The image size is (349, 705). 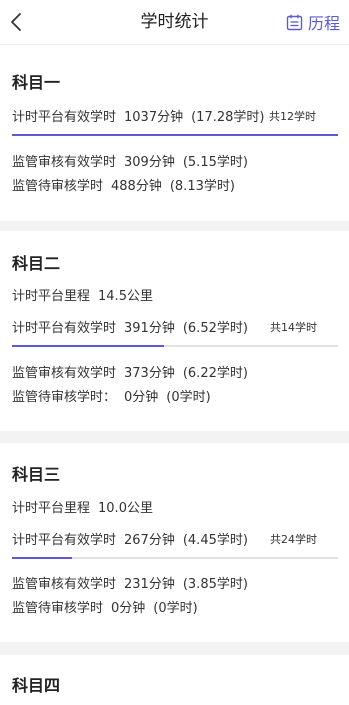 What do you see at coordinates (293, 539) in the screenshot?
I see `total-hours-label: 共24学时` at bounding box center [293, 539].